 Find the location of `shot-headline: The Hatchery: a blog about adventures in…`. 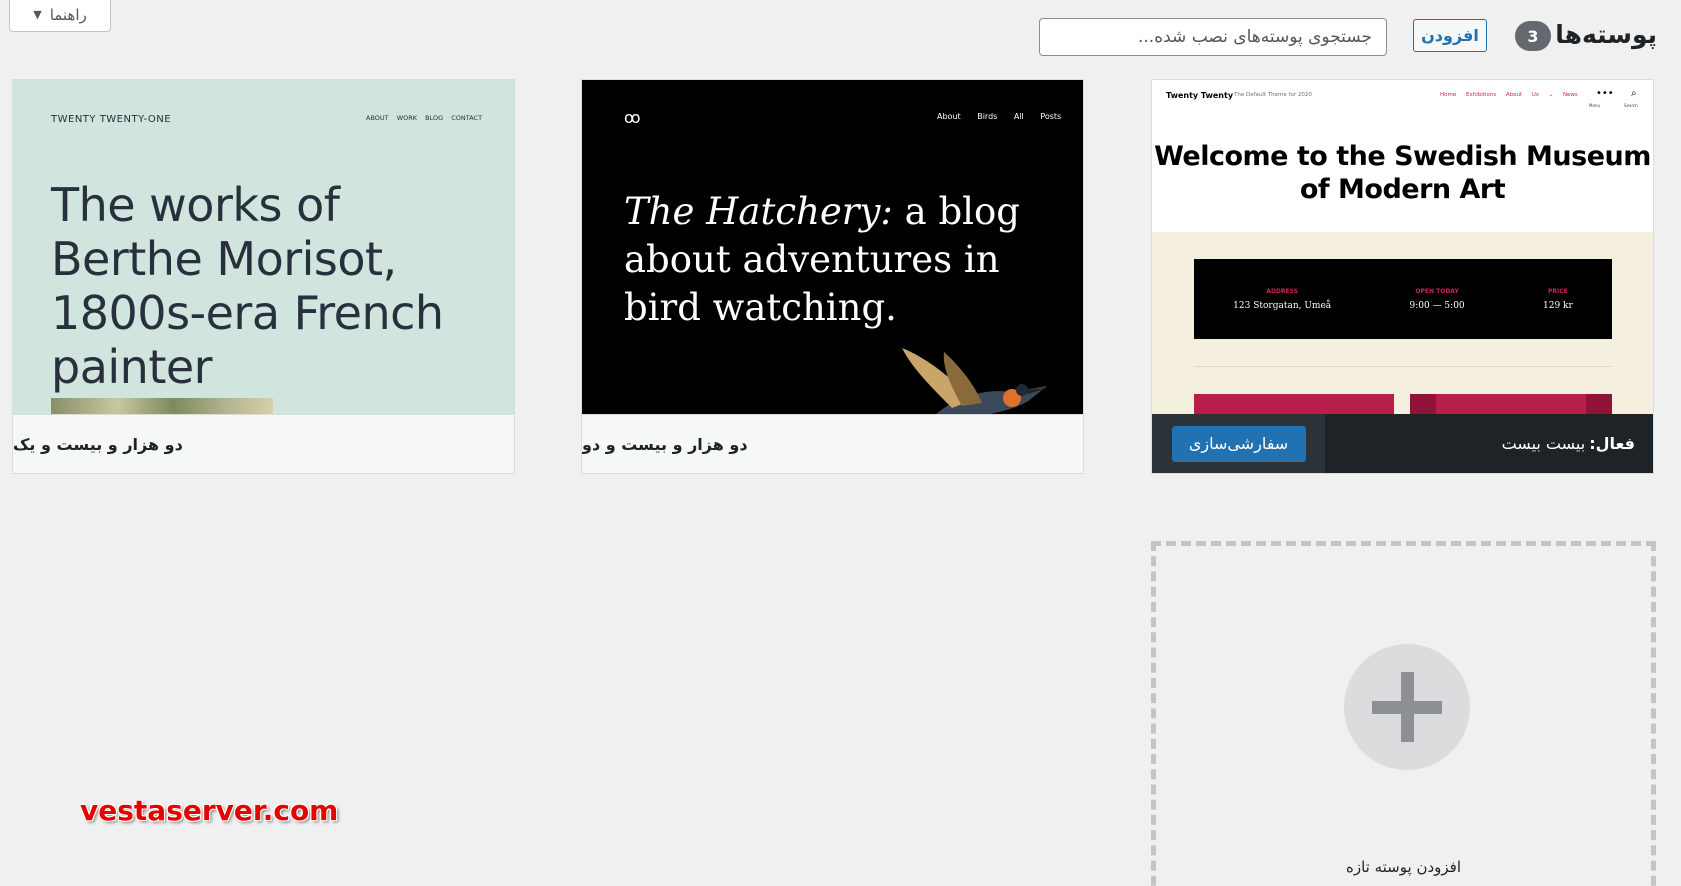

shot-headline: The Hatchery: a blog about adventures in… is located at coordinates (834, 260).